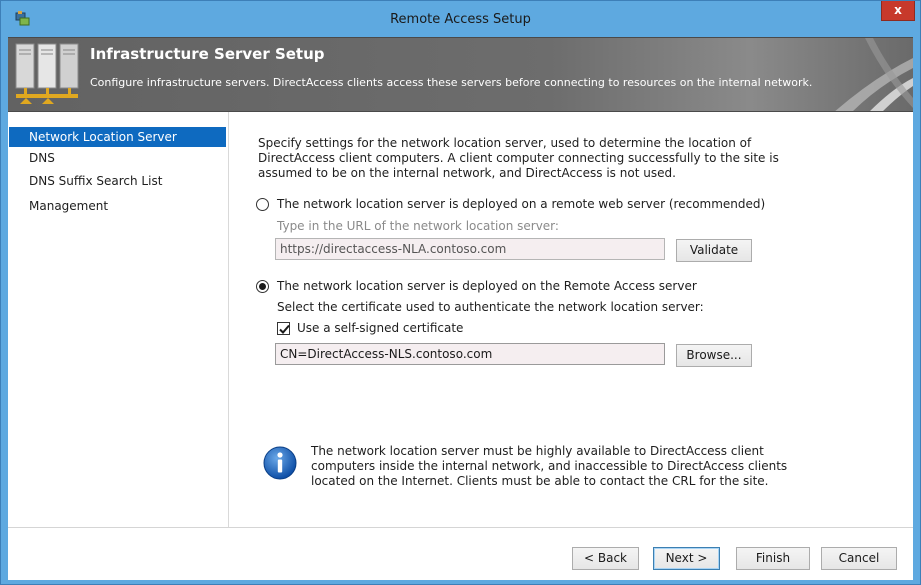 Image resolution: width=921 pixels, height=585 pixels. What do you see at coordinates (714, 250) in the screenshot?
I see `validate-button: Validate` at bounding box center [714, 250].